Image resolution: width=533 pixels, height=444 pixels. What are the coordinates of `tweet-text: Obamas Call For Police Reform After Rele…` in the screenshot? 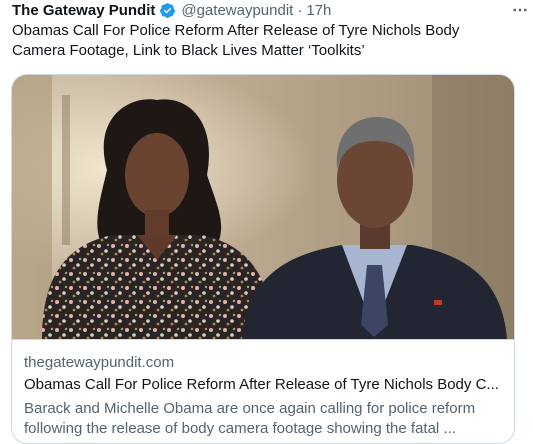 It's located at (236, 40).